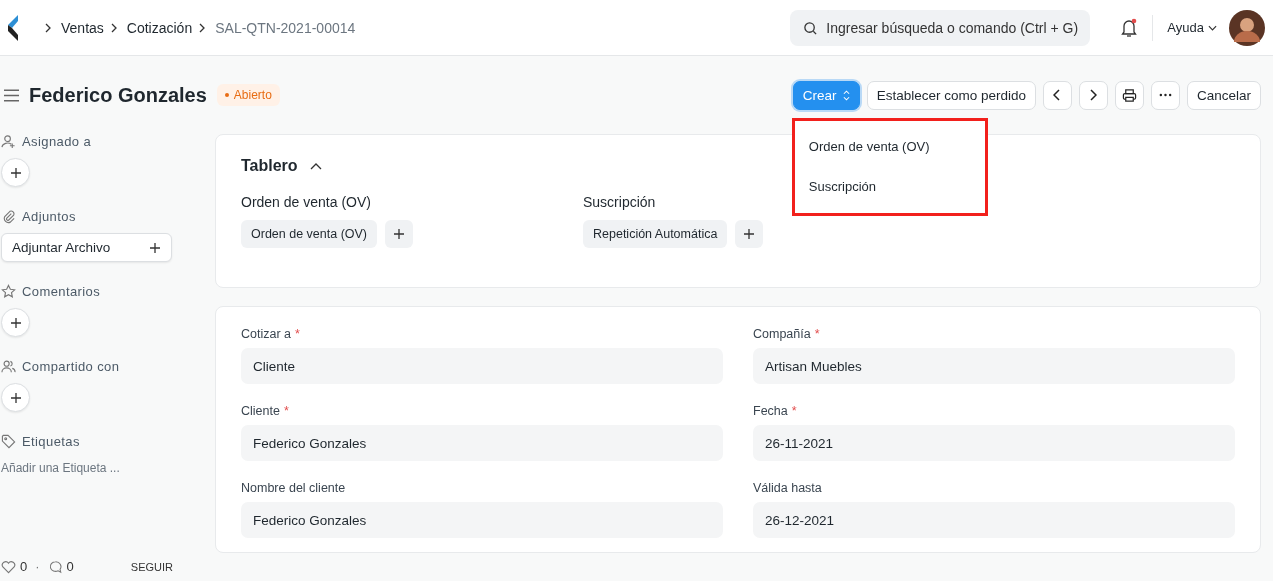 This screenshot has width=1273, height=581. I want to click on input-field: Artisan Muebles, so click(994, 366).